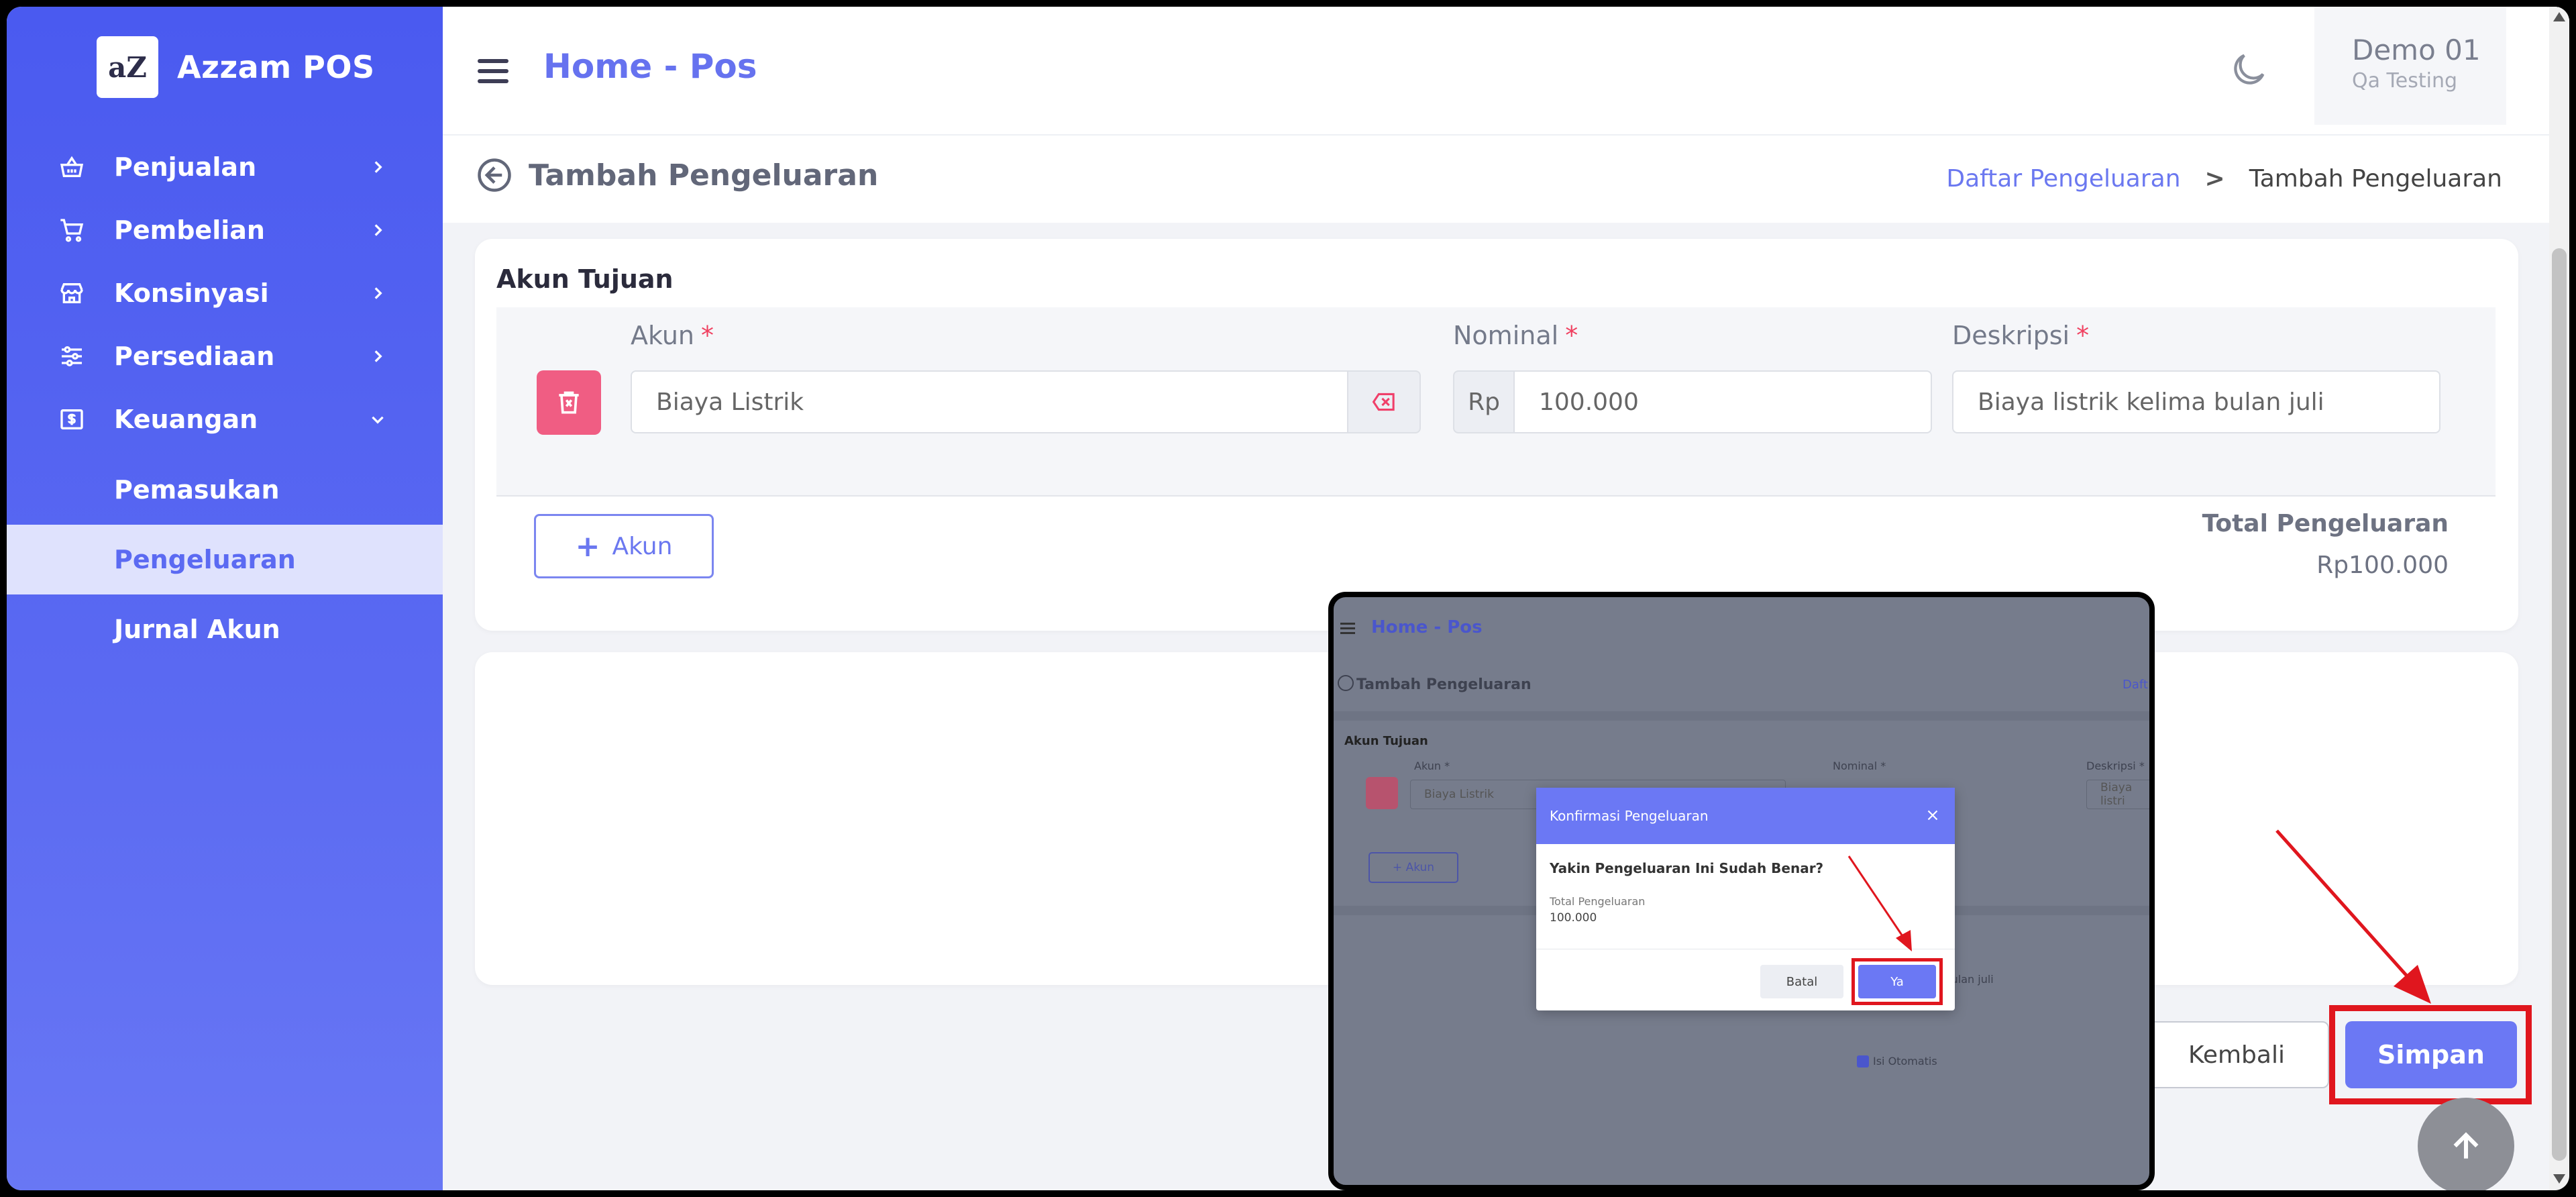  I want to click on inset-checkbox: Isi Otomatis, so click(1897, 1061).